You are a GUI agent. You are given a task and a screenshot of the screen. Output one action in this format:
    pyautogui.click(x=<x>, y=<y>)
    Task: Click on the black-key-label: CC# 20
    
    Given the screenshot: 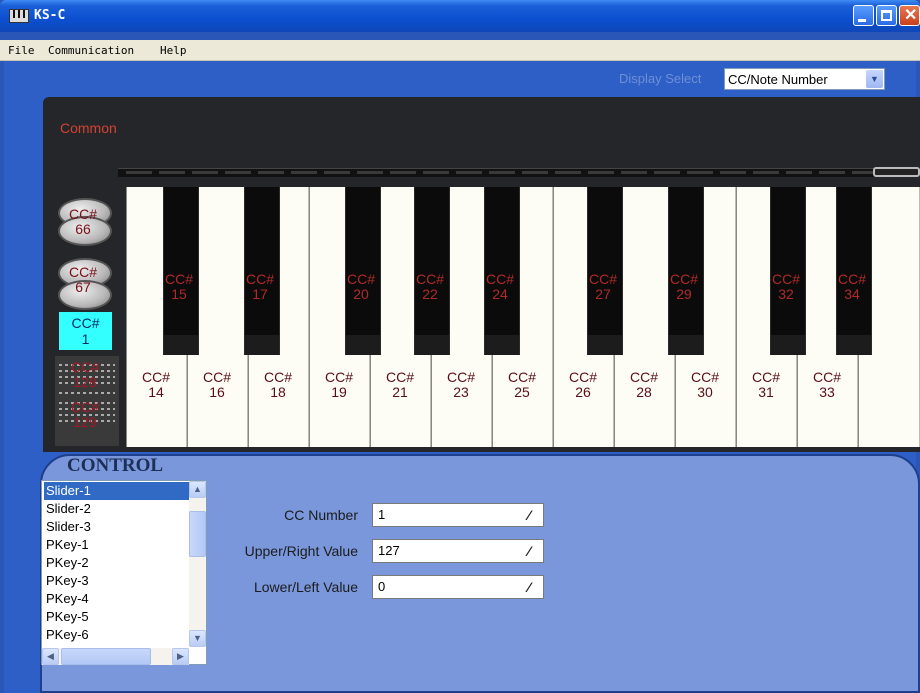 What is the action you would take?
    pyautogui.click(x=361, y=287)
    